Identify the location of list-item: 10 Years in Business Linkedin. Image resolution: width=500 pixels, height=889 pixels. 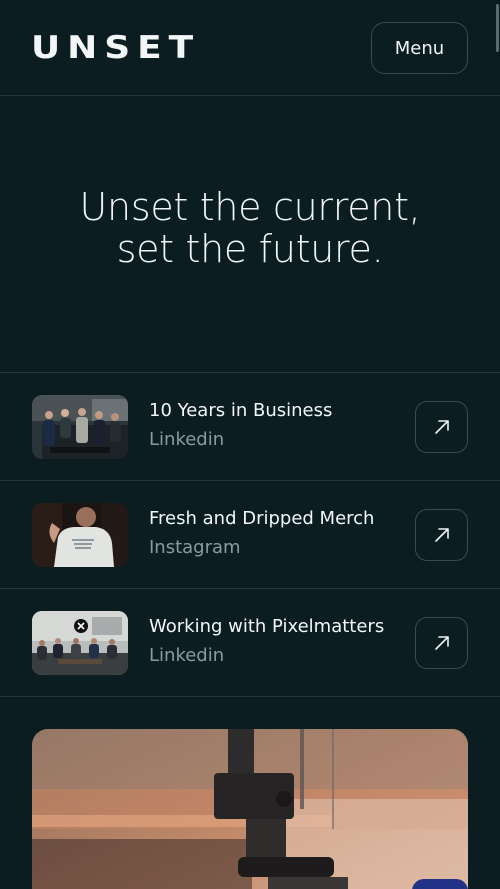
(250, 427).